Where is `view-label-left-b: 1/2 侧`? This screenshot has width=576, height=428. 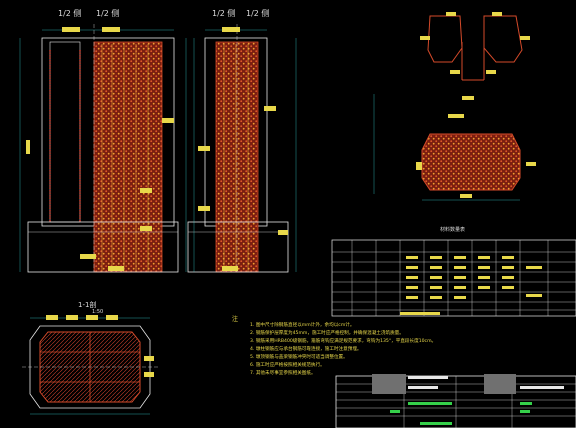
view-label-left-b: 1/2 侧 is located at coordinates (108, 13).